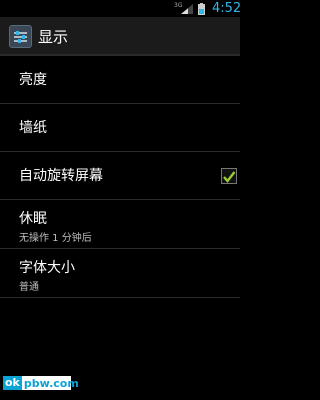  I want to click on setting-label: 字体大小, so click(47, 268).